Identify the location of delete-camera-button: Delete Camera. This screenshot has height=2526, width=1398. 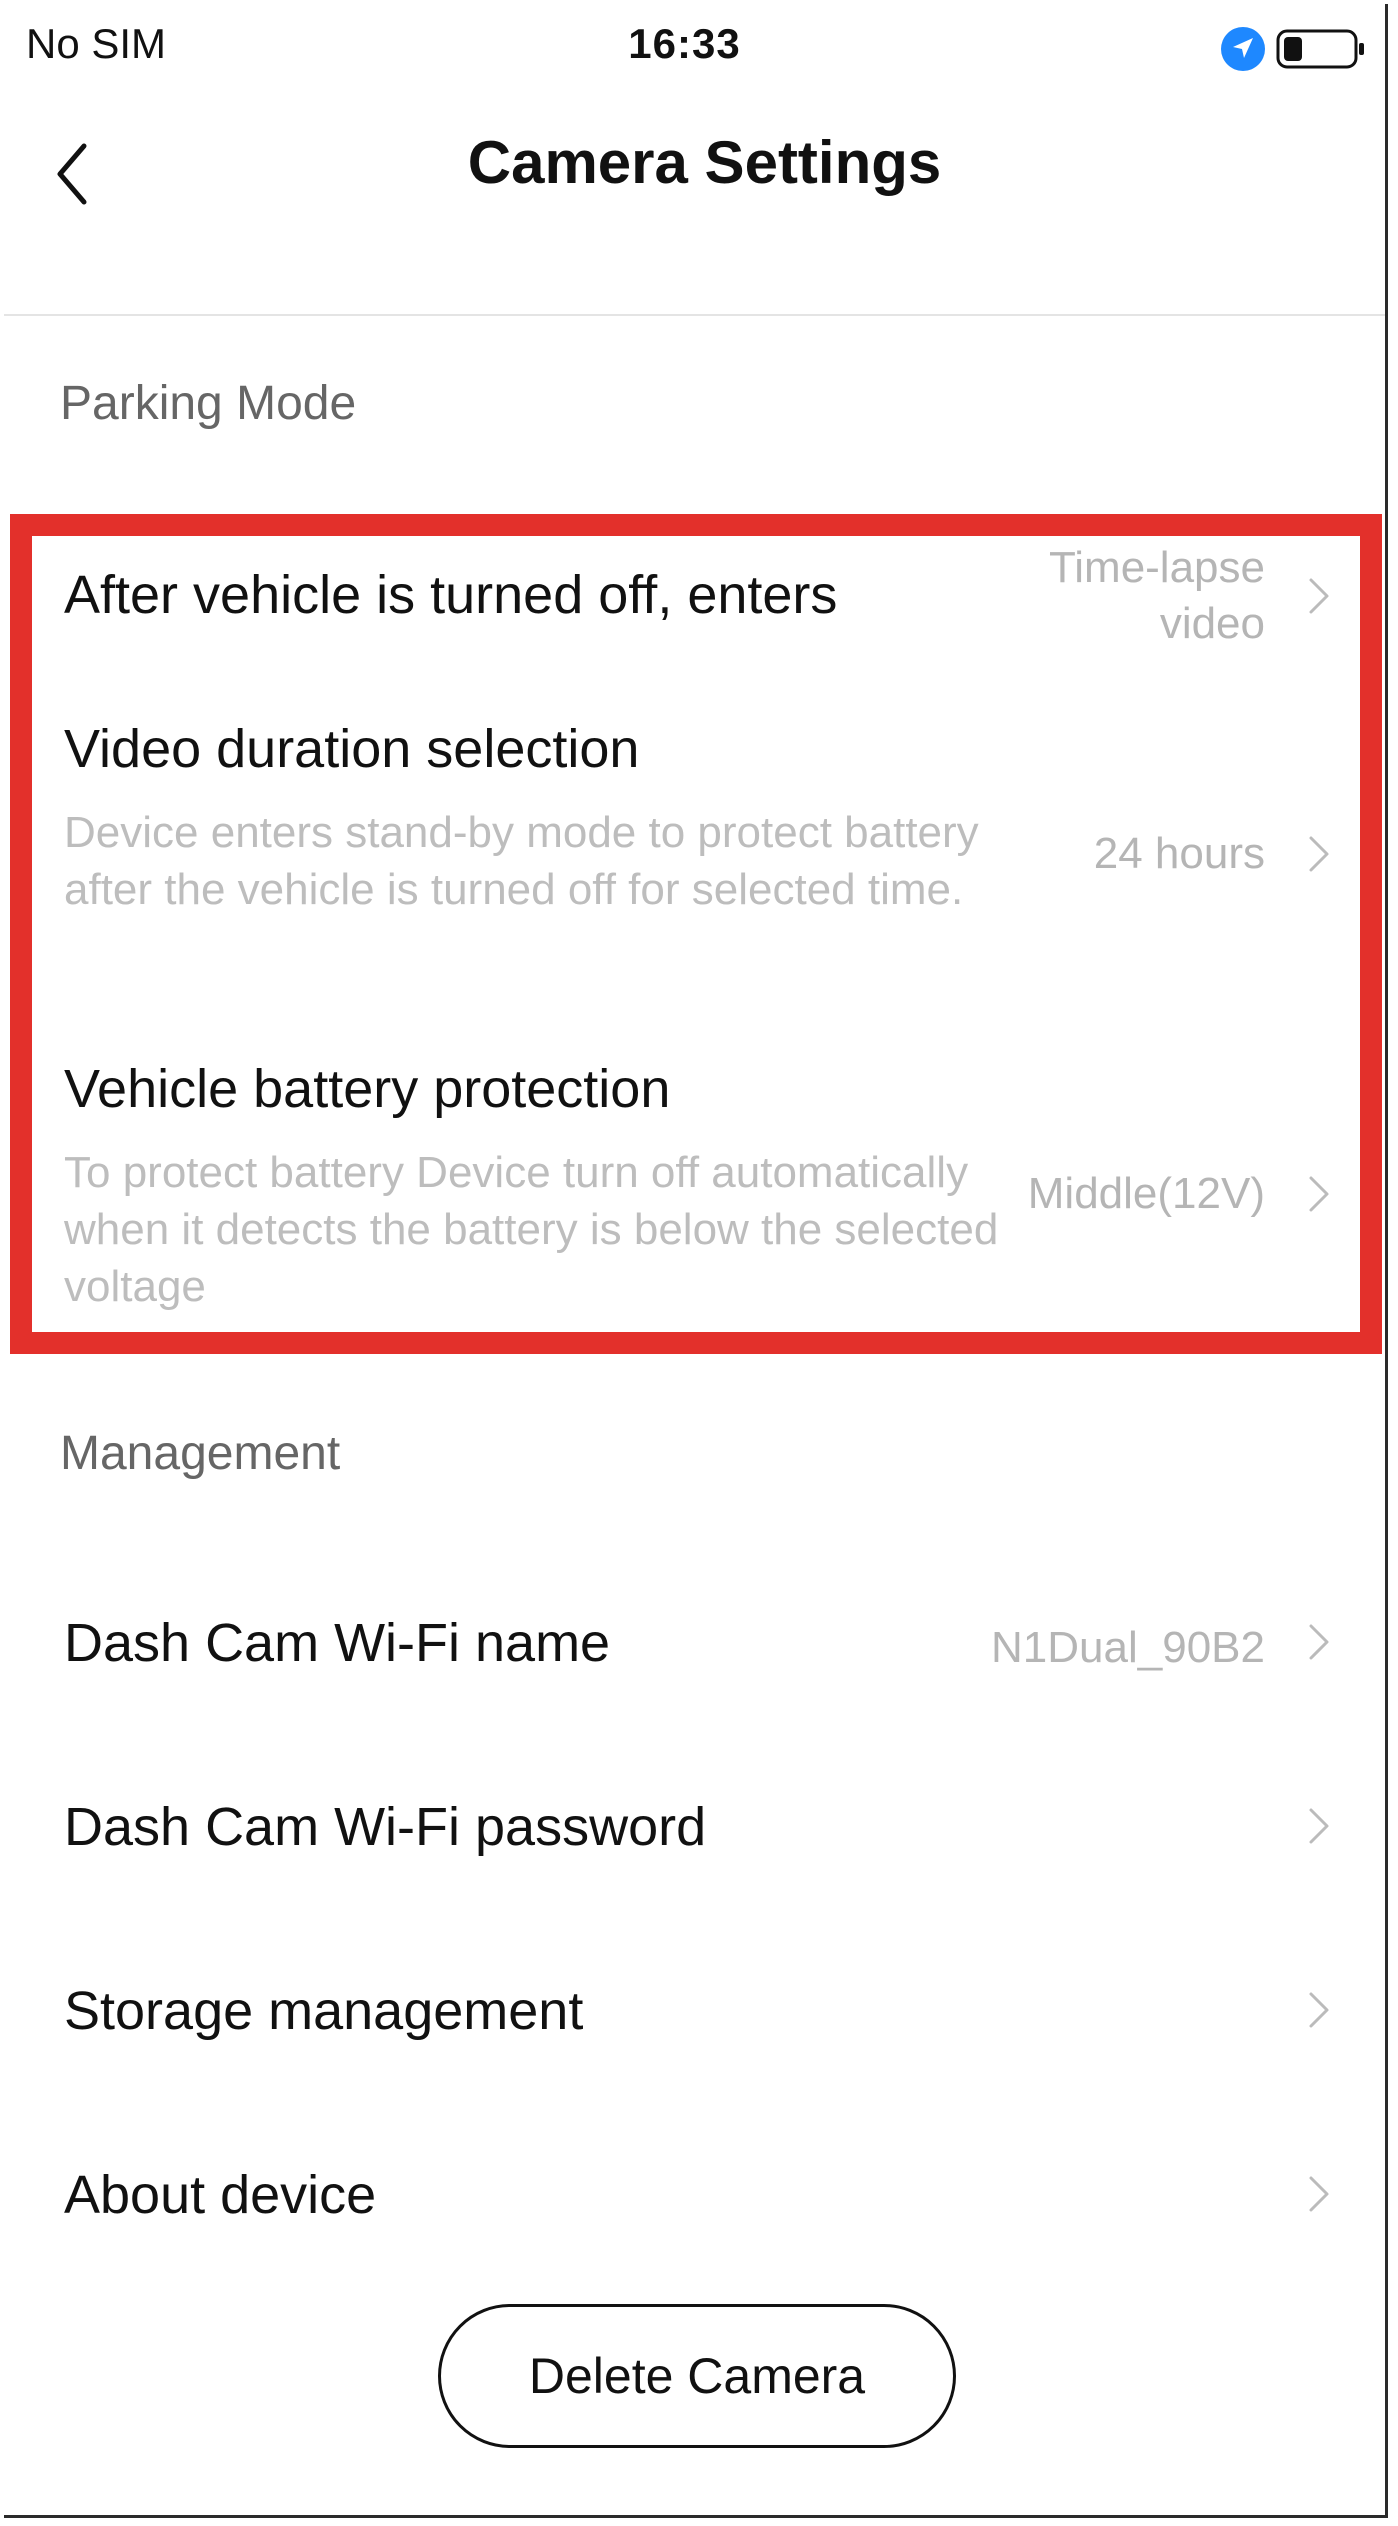
(697, 2376).